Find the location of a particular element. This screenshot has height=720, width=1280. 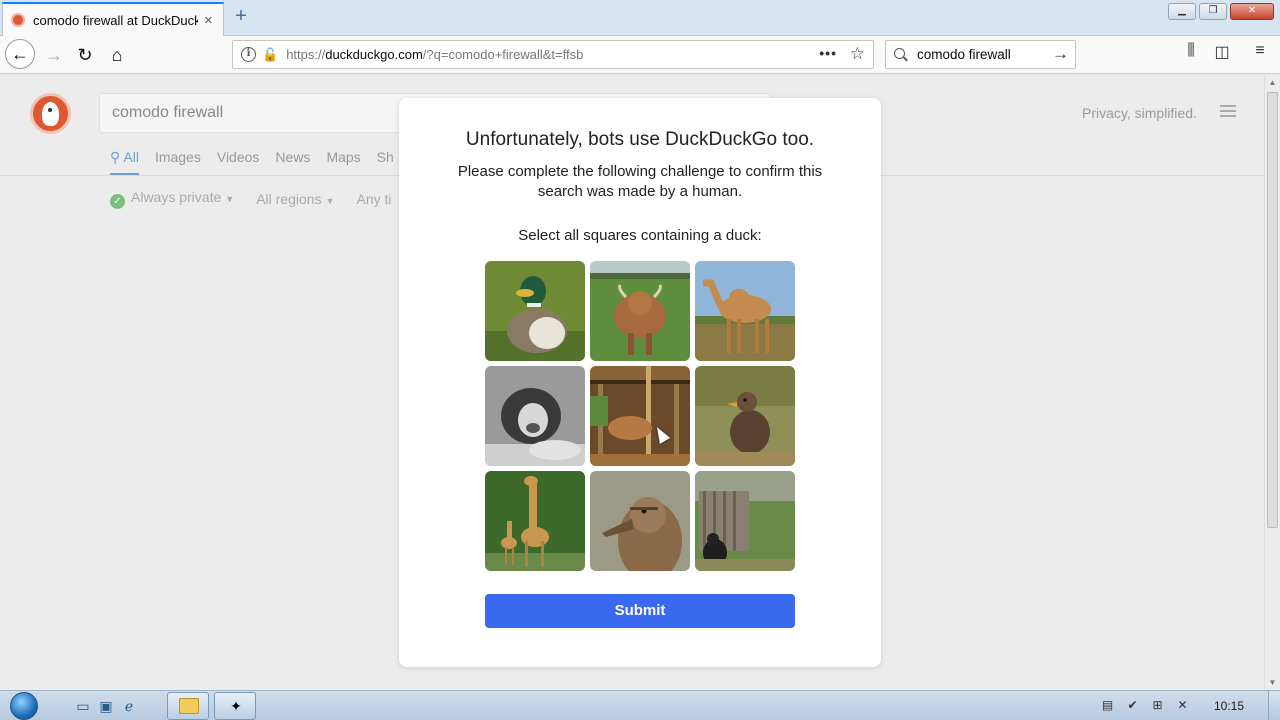

tab-news: News is located at coordinates (292, 162).